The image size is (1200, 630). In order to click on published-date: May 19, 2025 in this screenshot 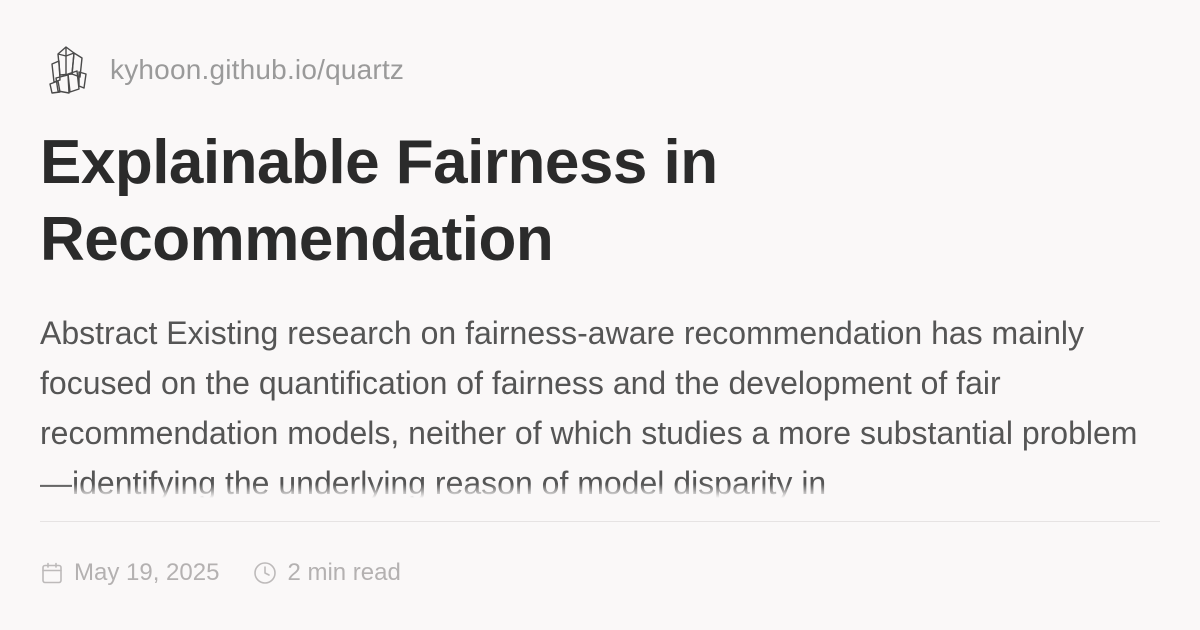, I will do `click(147, 572)`.